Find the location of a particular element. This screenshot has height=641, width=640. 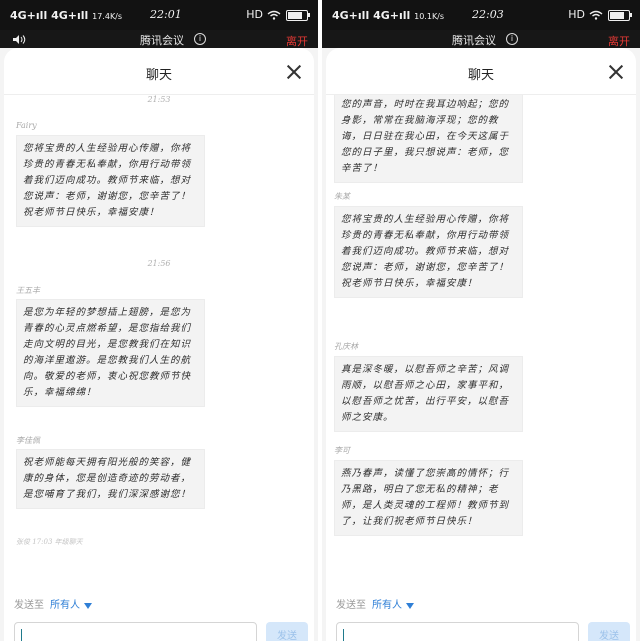

faded-text: 张俊 17:03 年级聊天 is located at coordinates (49, 542).